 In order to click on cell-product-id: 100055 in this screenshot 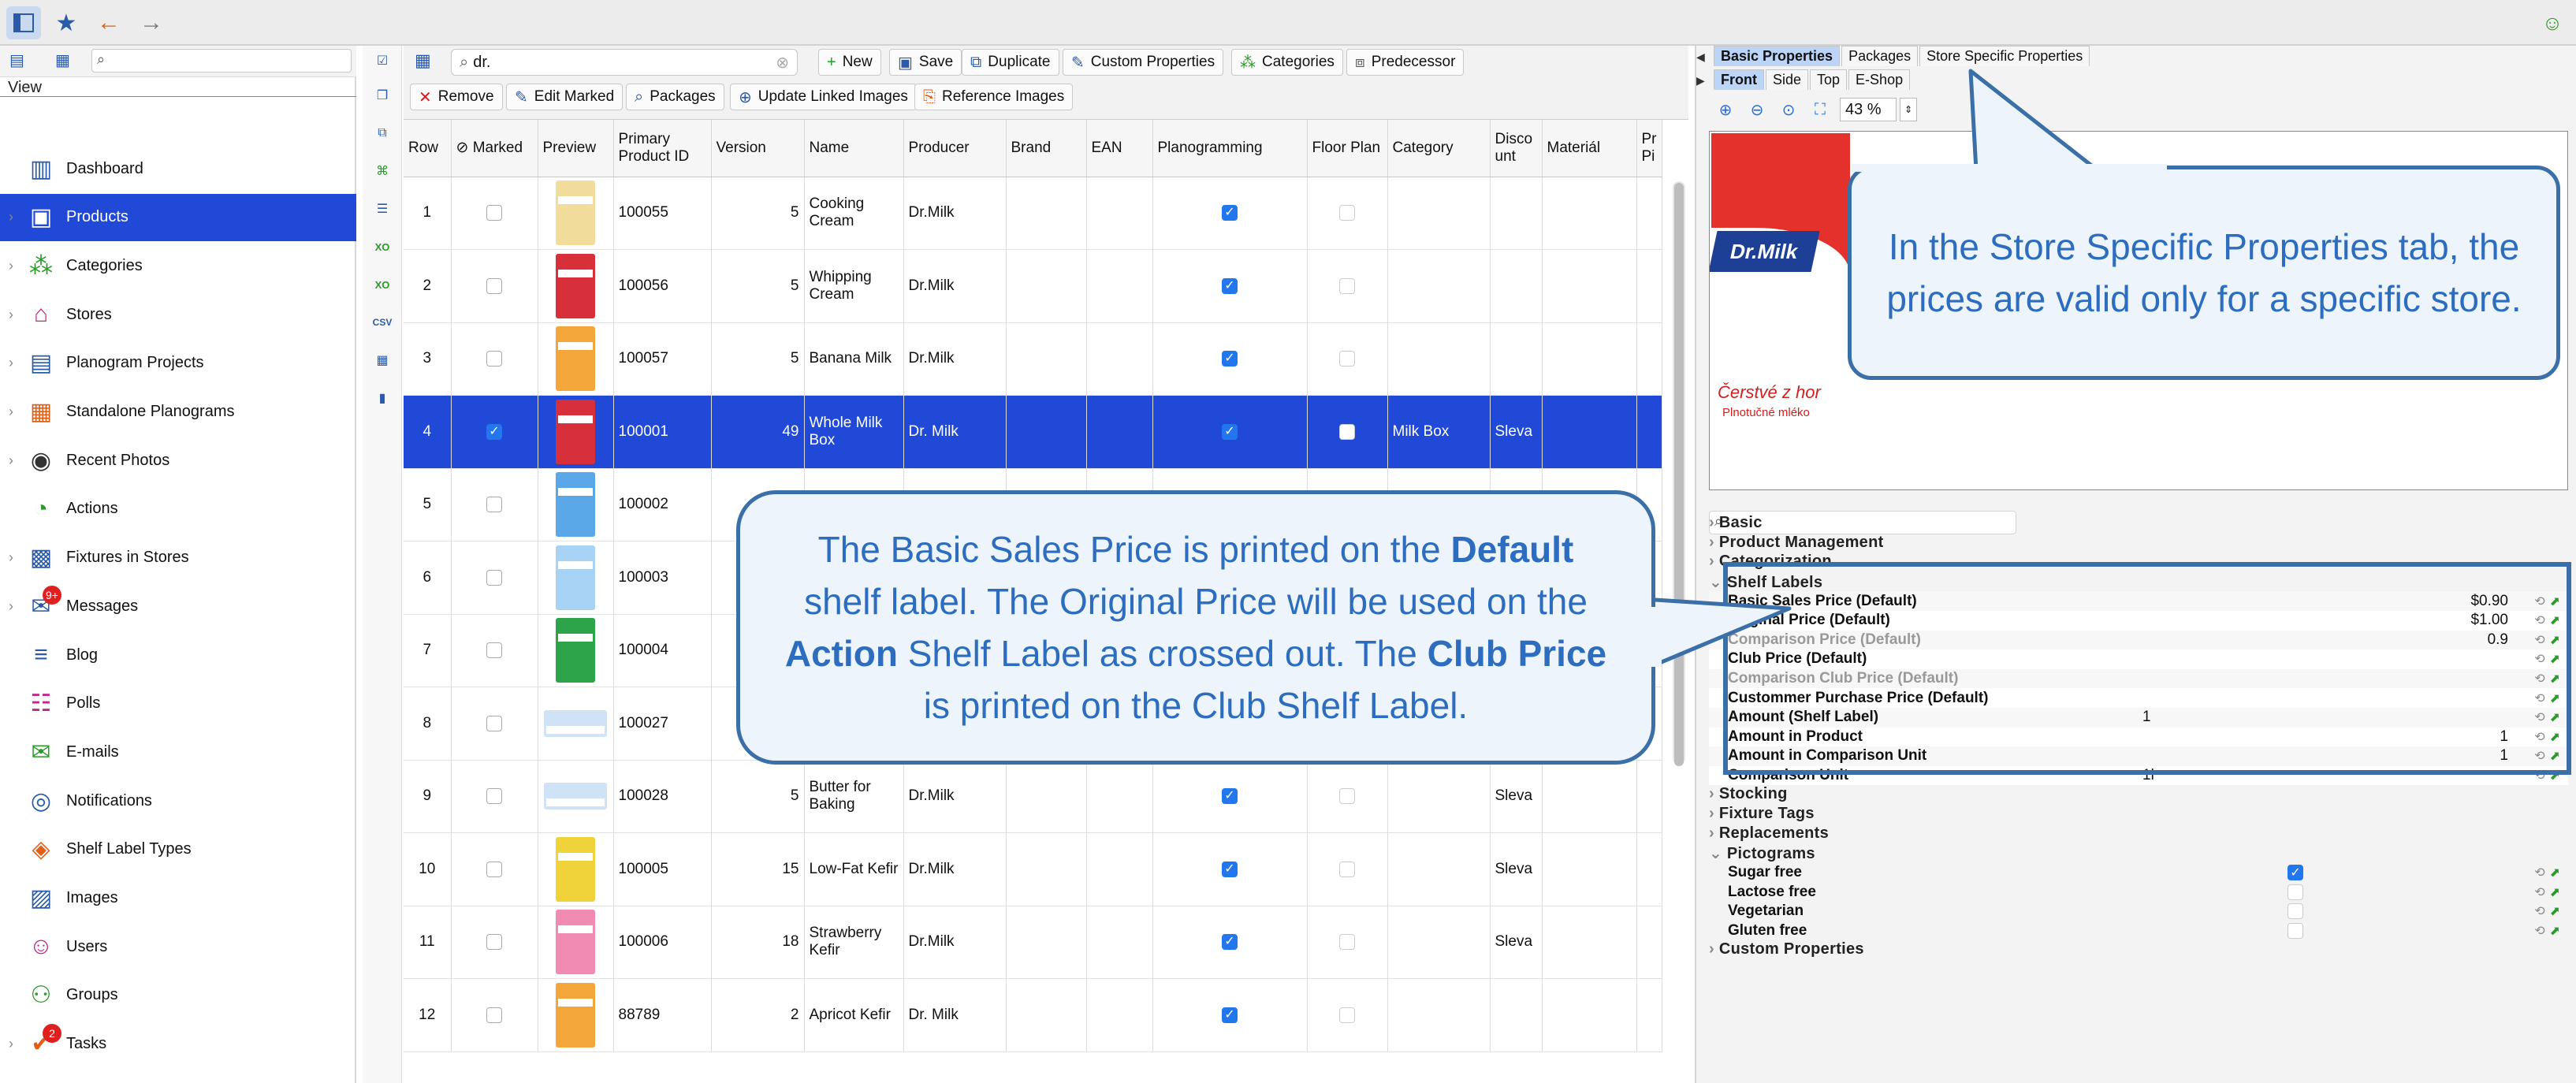, I will do `click(662, 214)`.